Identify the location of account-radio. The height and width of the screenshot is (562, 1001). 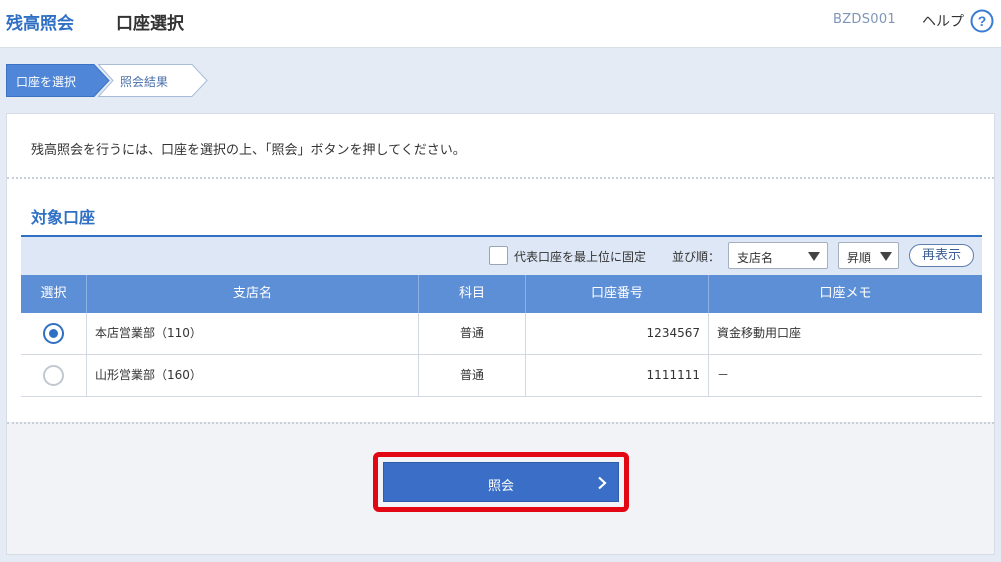
(53, 375).